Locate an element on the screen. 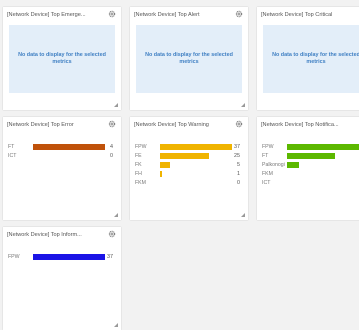 This screenshot has height=330, width=359. chart-row: FKM 0 is located at coordinates (190, 183).